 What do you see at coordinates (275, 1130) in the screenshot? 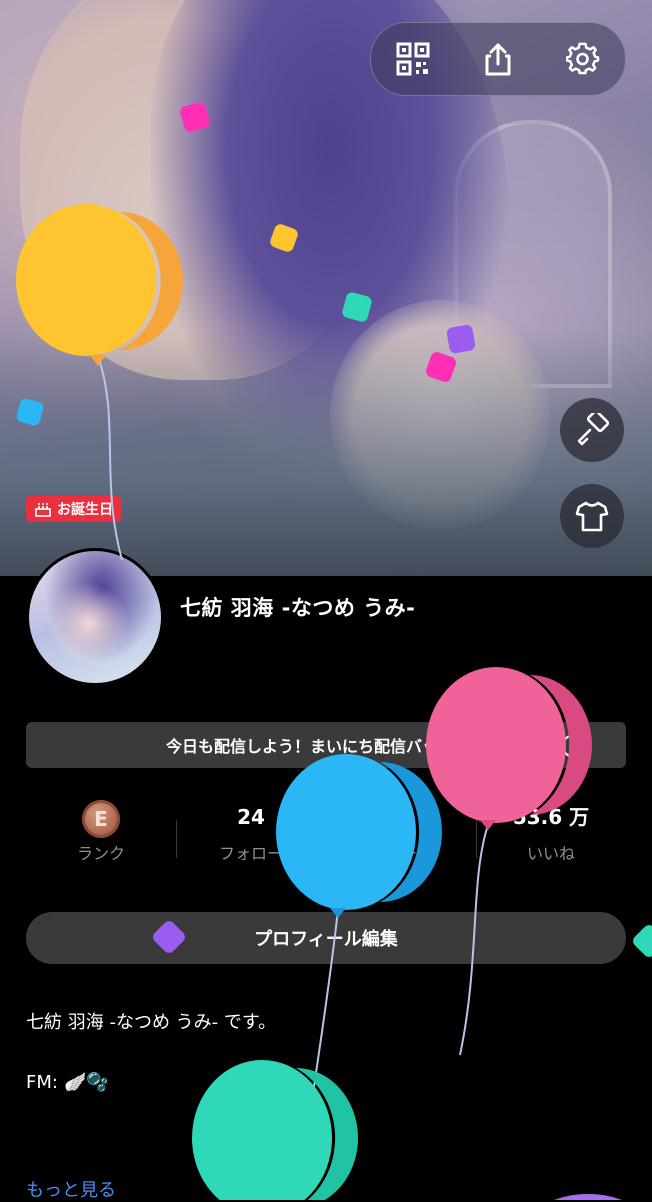
I see `balloon-green` at bounding box center [275, 1130].